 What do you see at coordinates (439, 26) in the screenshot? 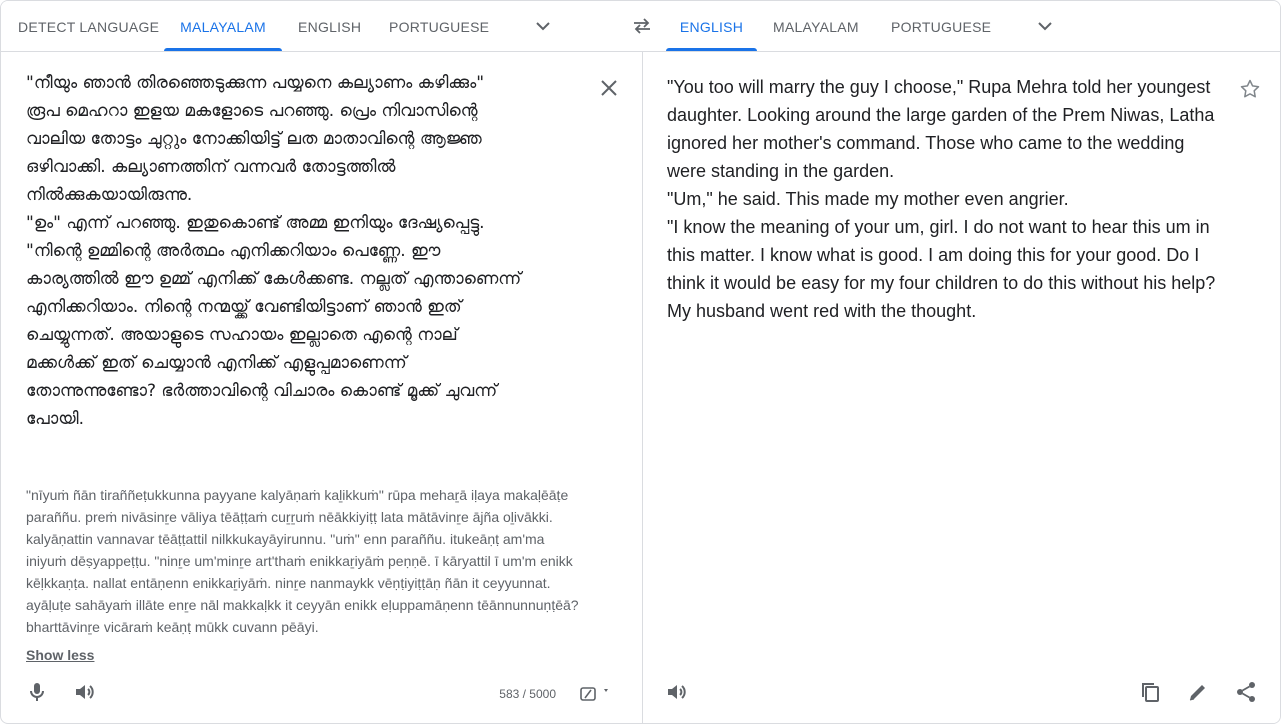
I see `source-tab-portuguese: Portuguese` at bounding box center [439, 26].